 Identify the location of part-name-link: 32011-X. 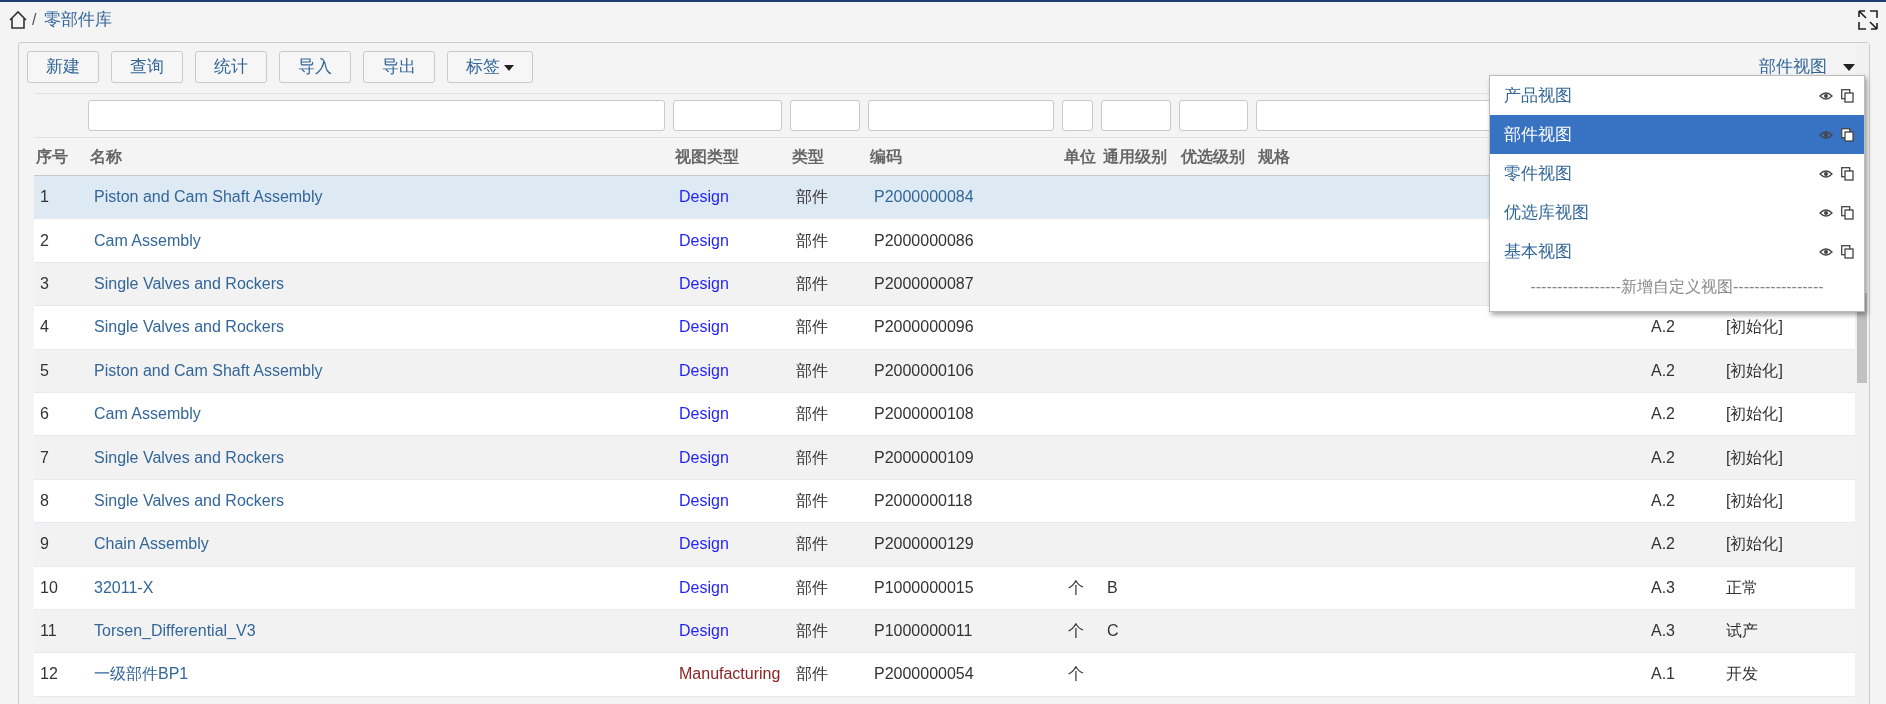
(124, 587).